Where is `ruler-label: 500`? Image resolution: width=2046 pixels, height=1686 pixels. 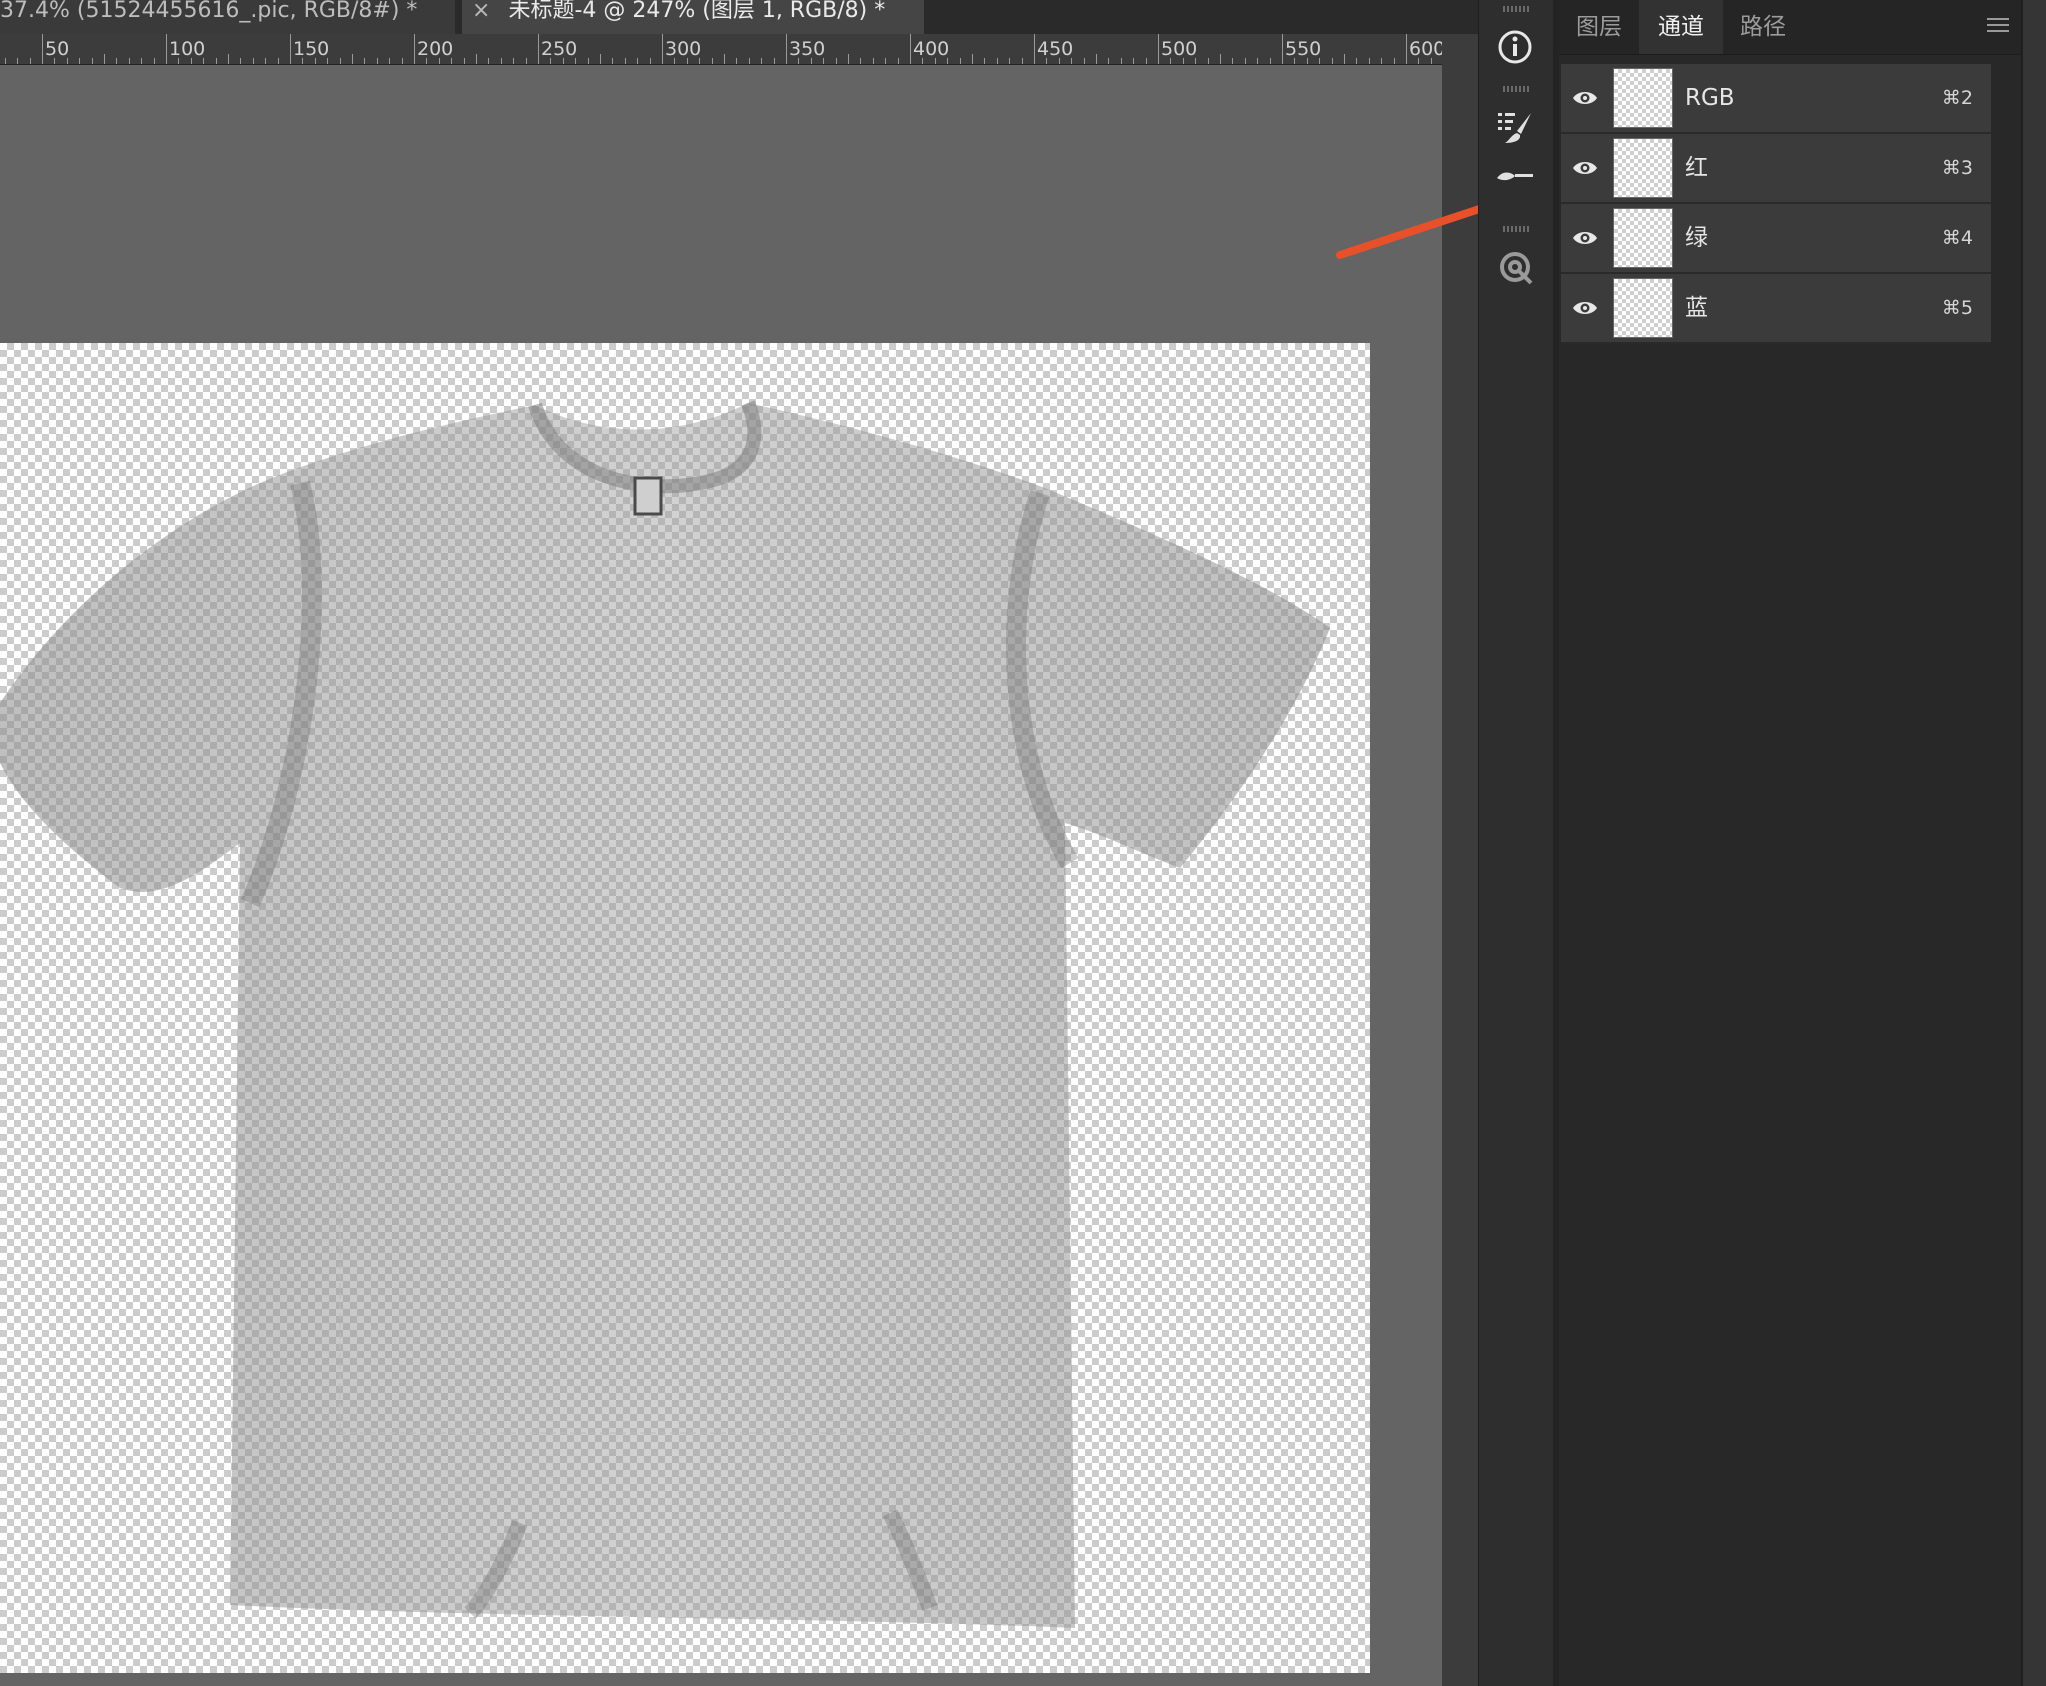
ruler-label: 500 is located at coordinates (1179, 49).